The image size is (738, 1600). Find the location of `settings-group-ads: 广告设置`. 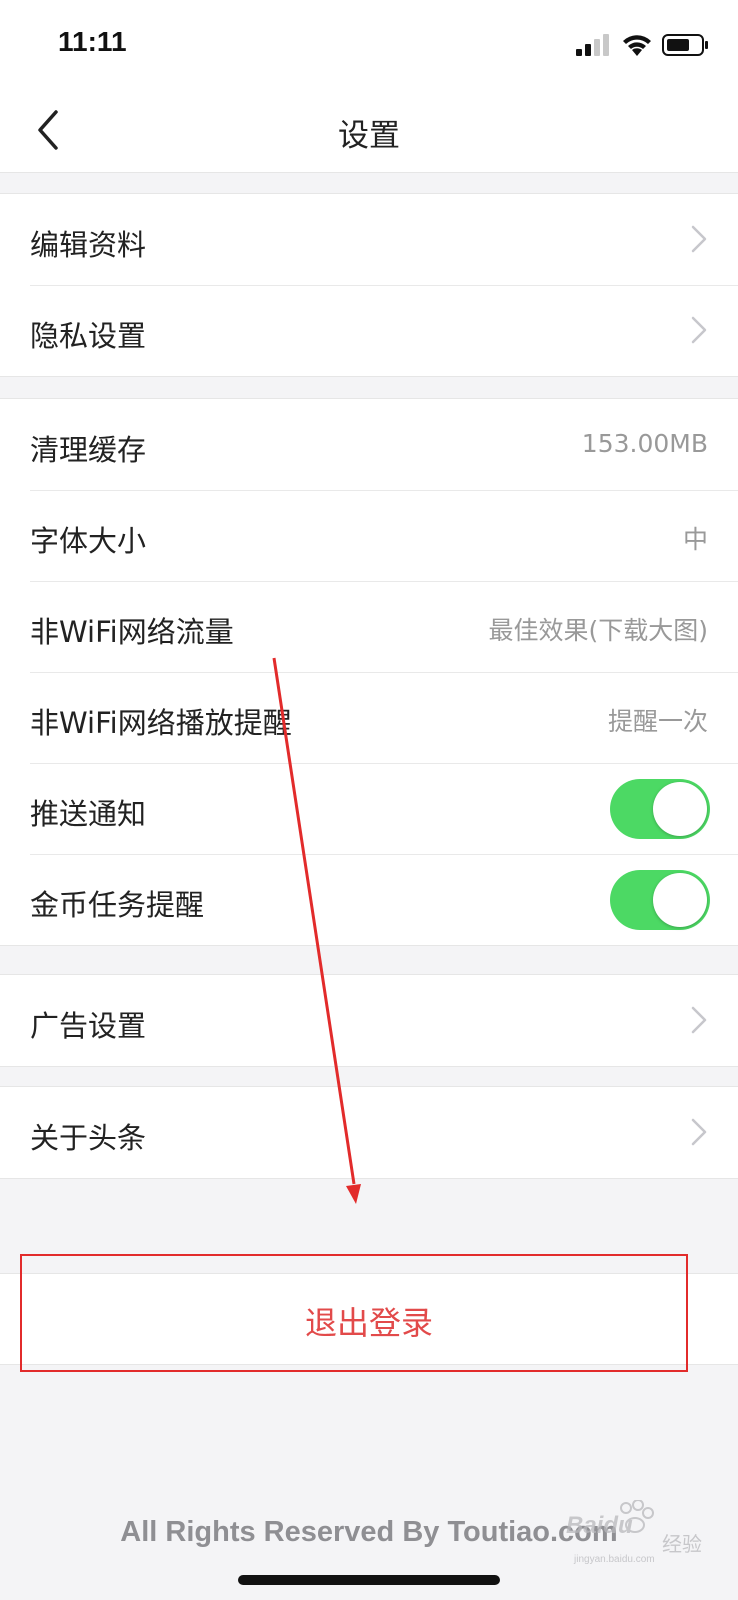

settings-group-ads: 广告设置 is located at coordinates (369, 1020).